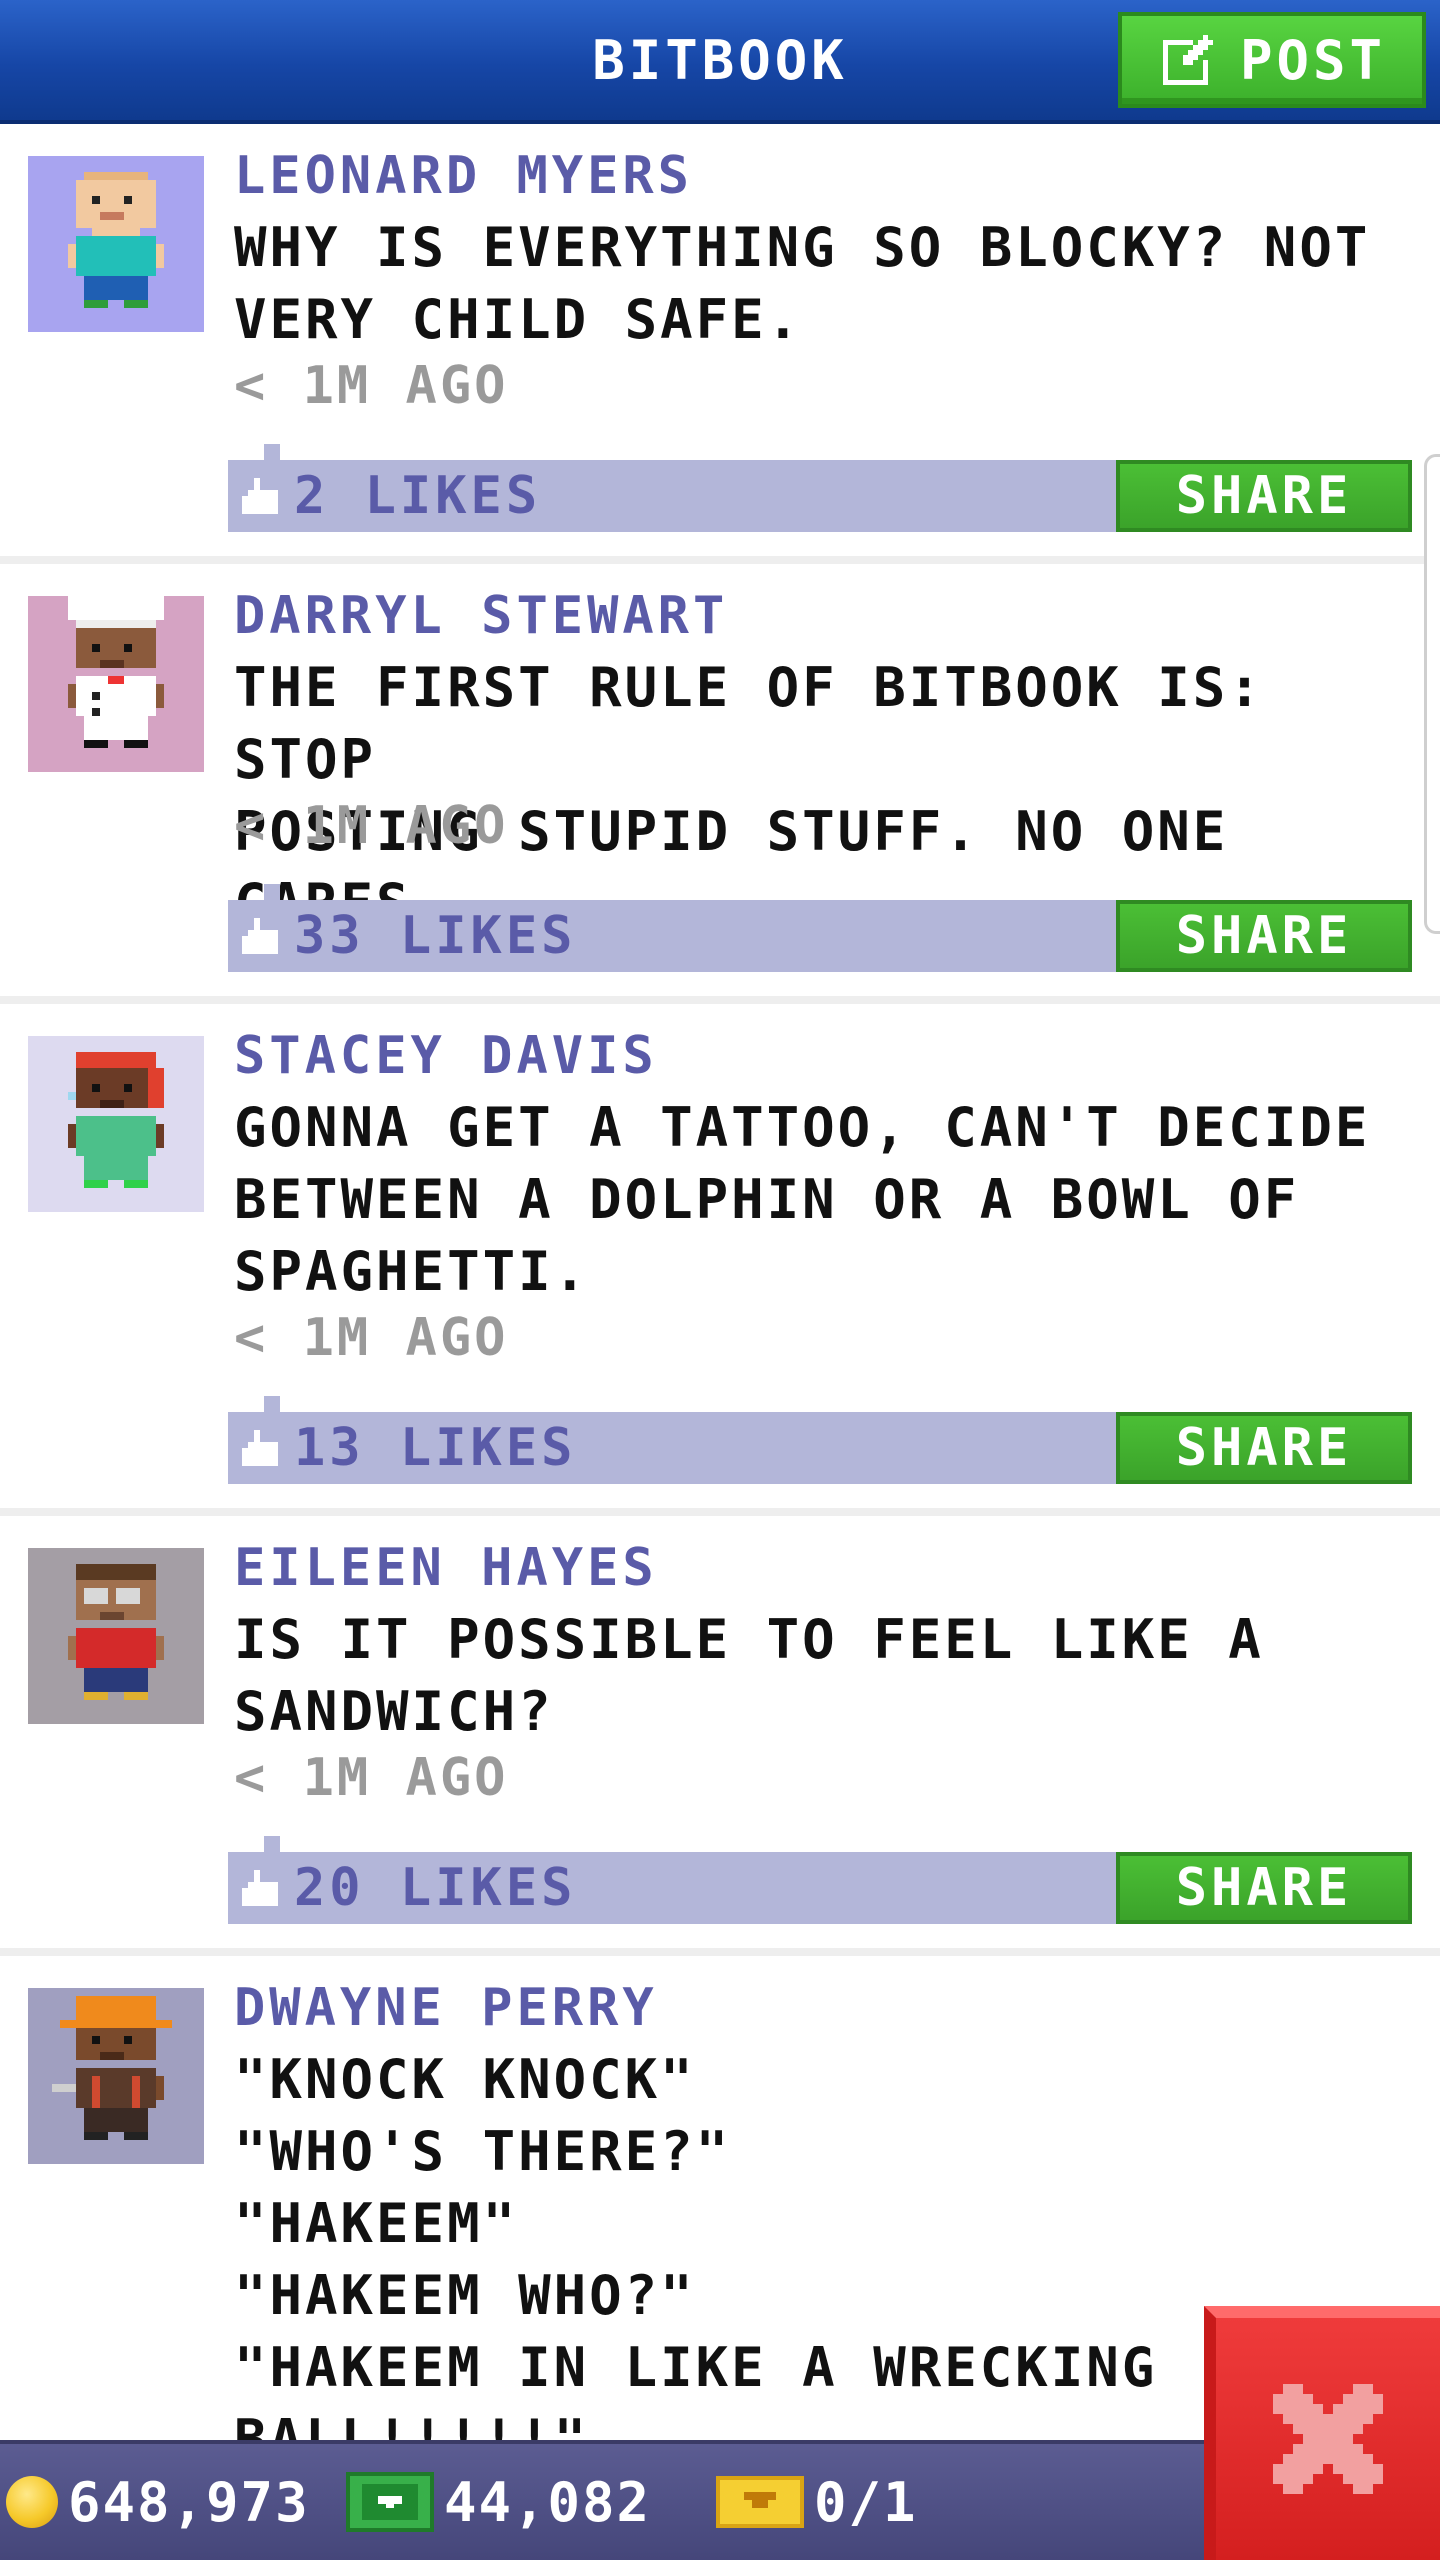  Describe the element at coordinates (1432, 694) in the screenshot. I see `scrollbar` at that location.